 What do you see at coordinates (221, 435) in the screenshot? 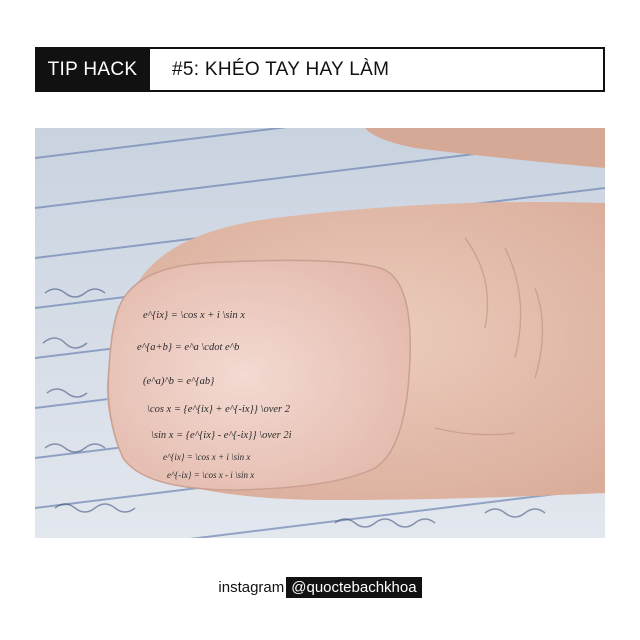
I see `formula-line: \sin x = {e^{ix} - e^{-ix}} \over 2i` at bounding box center [221, 435].